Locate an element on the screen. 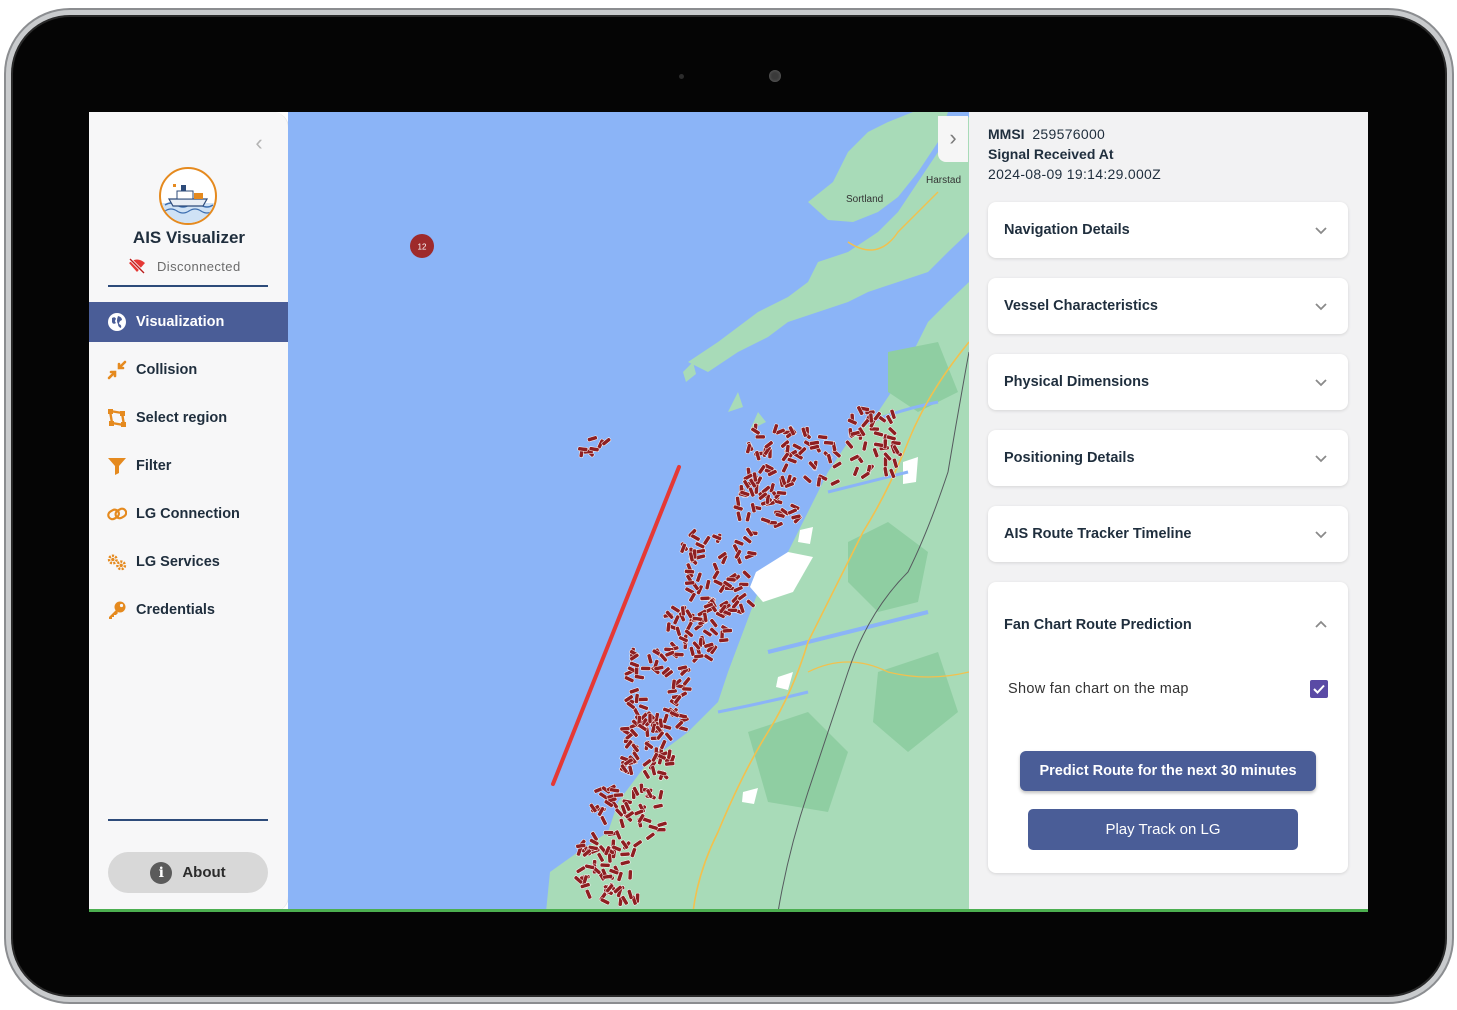 Image resolution: width=1457 pixels, height=1010 pixels. nav-item-credentials: Credentials is located at coordinates (189, 610).